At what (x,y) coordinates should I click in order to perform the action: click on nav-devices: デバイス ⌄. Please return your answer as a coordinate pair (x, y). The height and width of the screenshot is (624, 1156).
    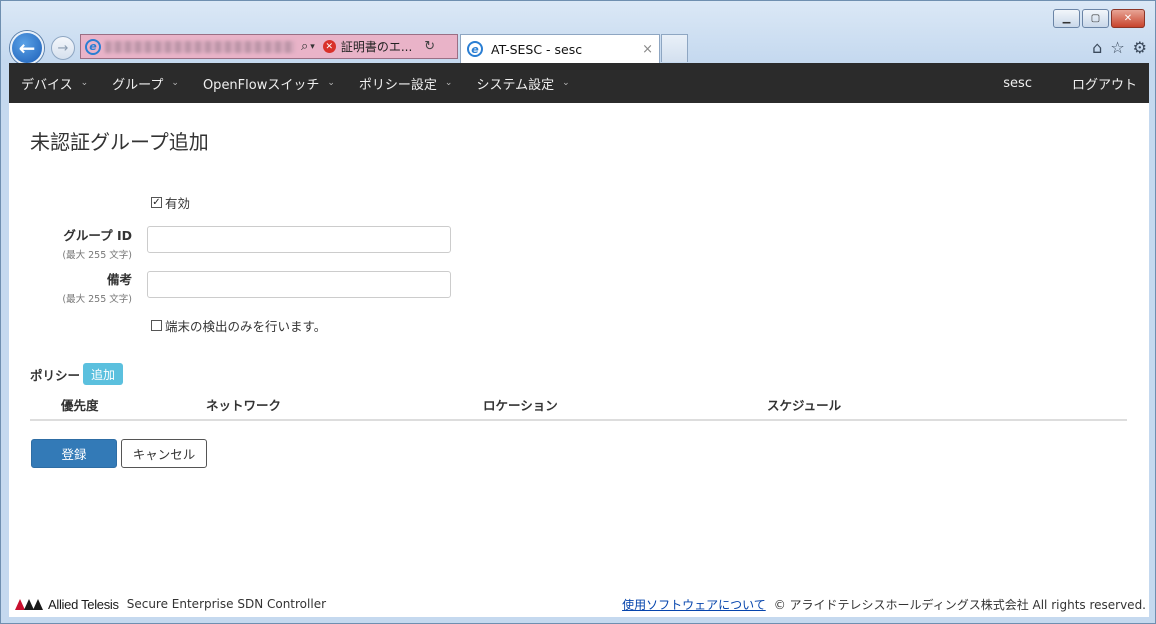
    Looking at the image, I should click on (54, 83).